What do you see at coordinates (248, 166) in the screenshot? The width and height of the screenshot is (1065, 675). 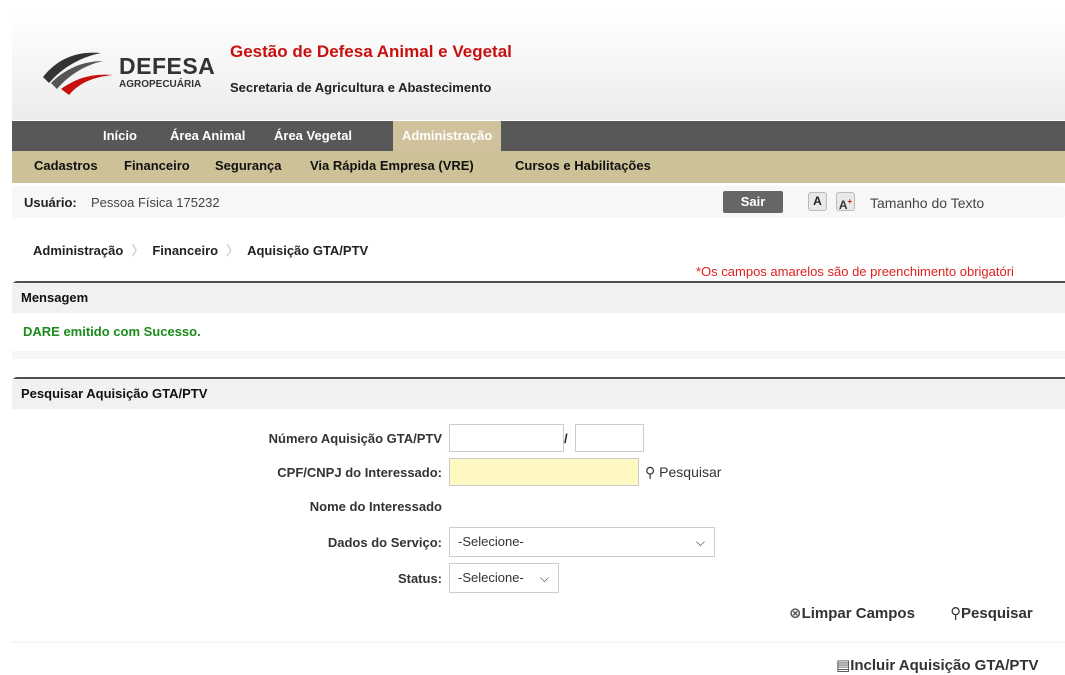 I see `subnav-item-seguranca: Segurança` at bounding box center [248, 166].